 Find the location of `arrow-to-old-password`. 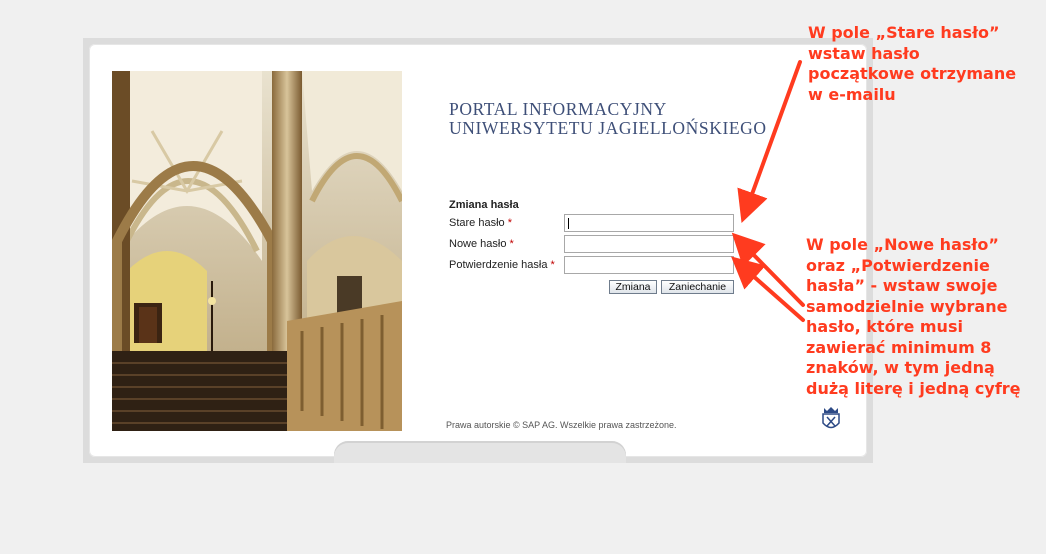

arrow-to-old-password is located at coordinates (769, 142).